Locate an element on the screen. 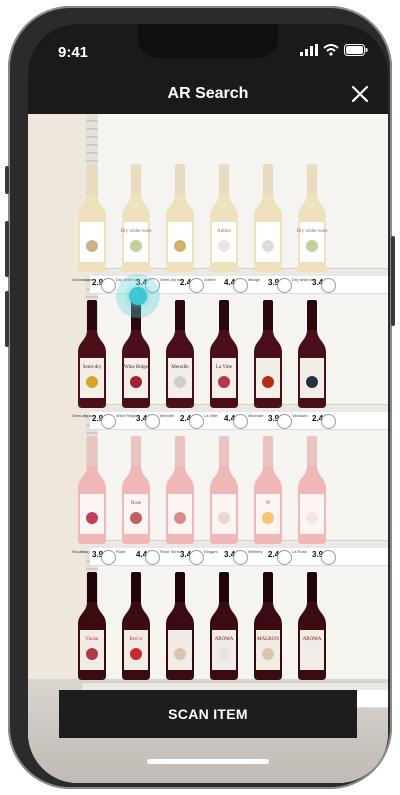 The width and height of the screenshot is (400, 795). price-tag: Dry white wine3.49 is located at coordinates (314, 284).